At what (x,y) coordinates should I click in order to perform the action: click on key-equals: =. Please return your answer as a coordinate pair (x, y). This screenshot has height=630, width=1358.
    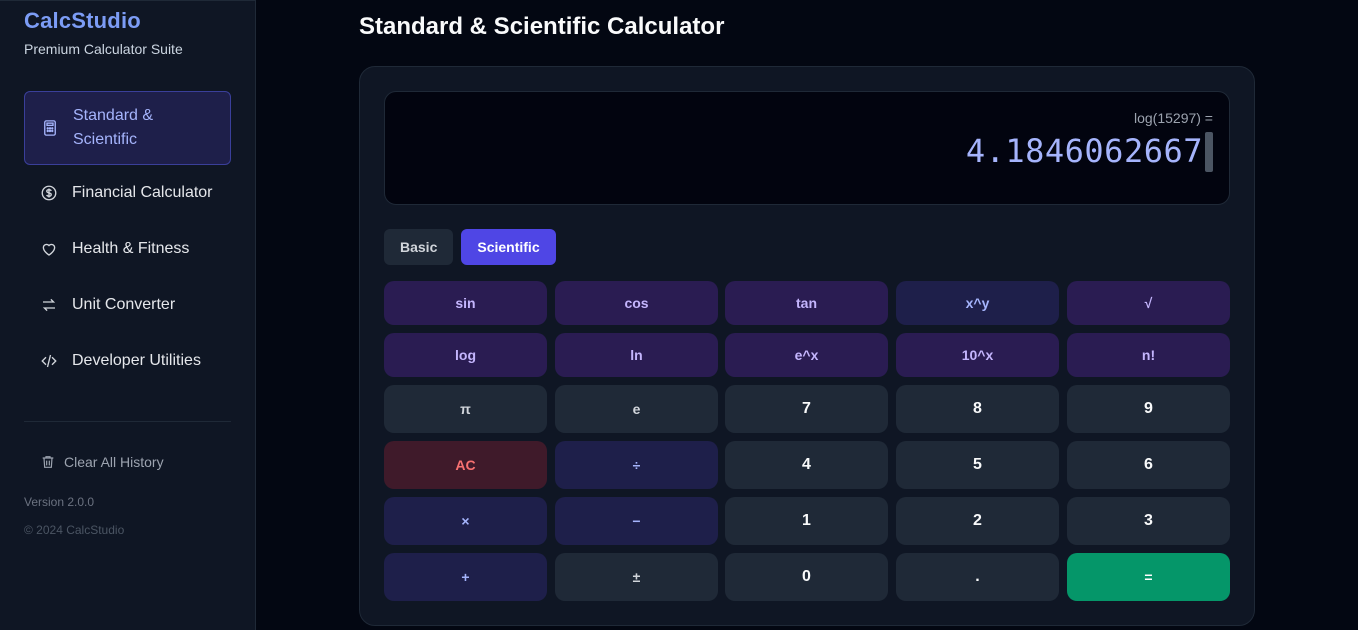
    Looking at the image, I should click on (1148, 577).